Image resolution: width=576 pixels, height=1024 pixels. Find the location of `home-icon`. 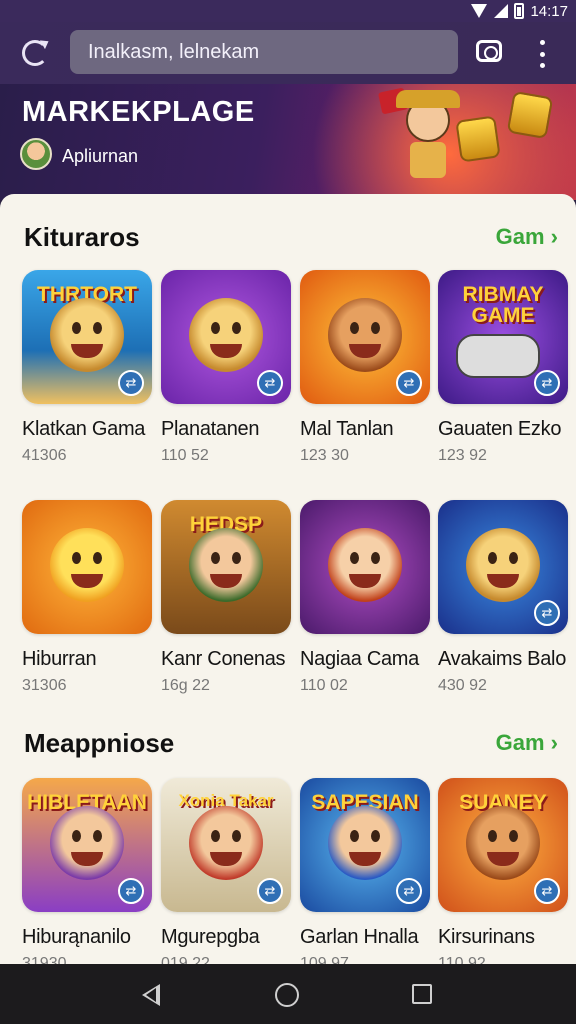

home-icon is located at coordinates (287, 995).